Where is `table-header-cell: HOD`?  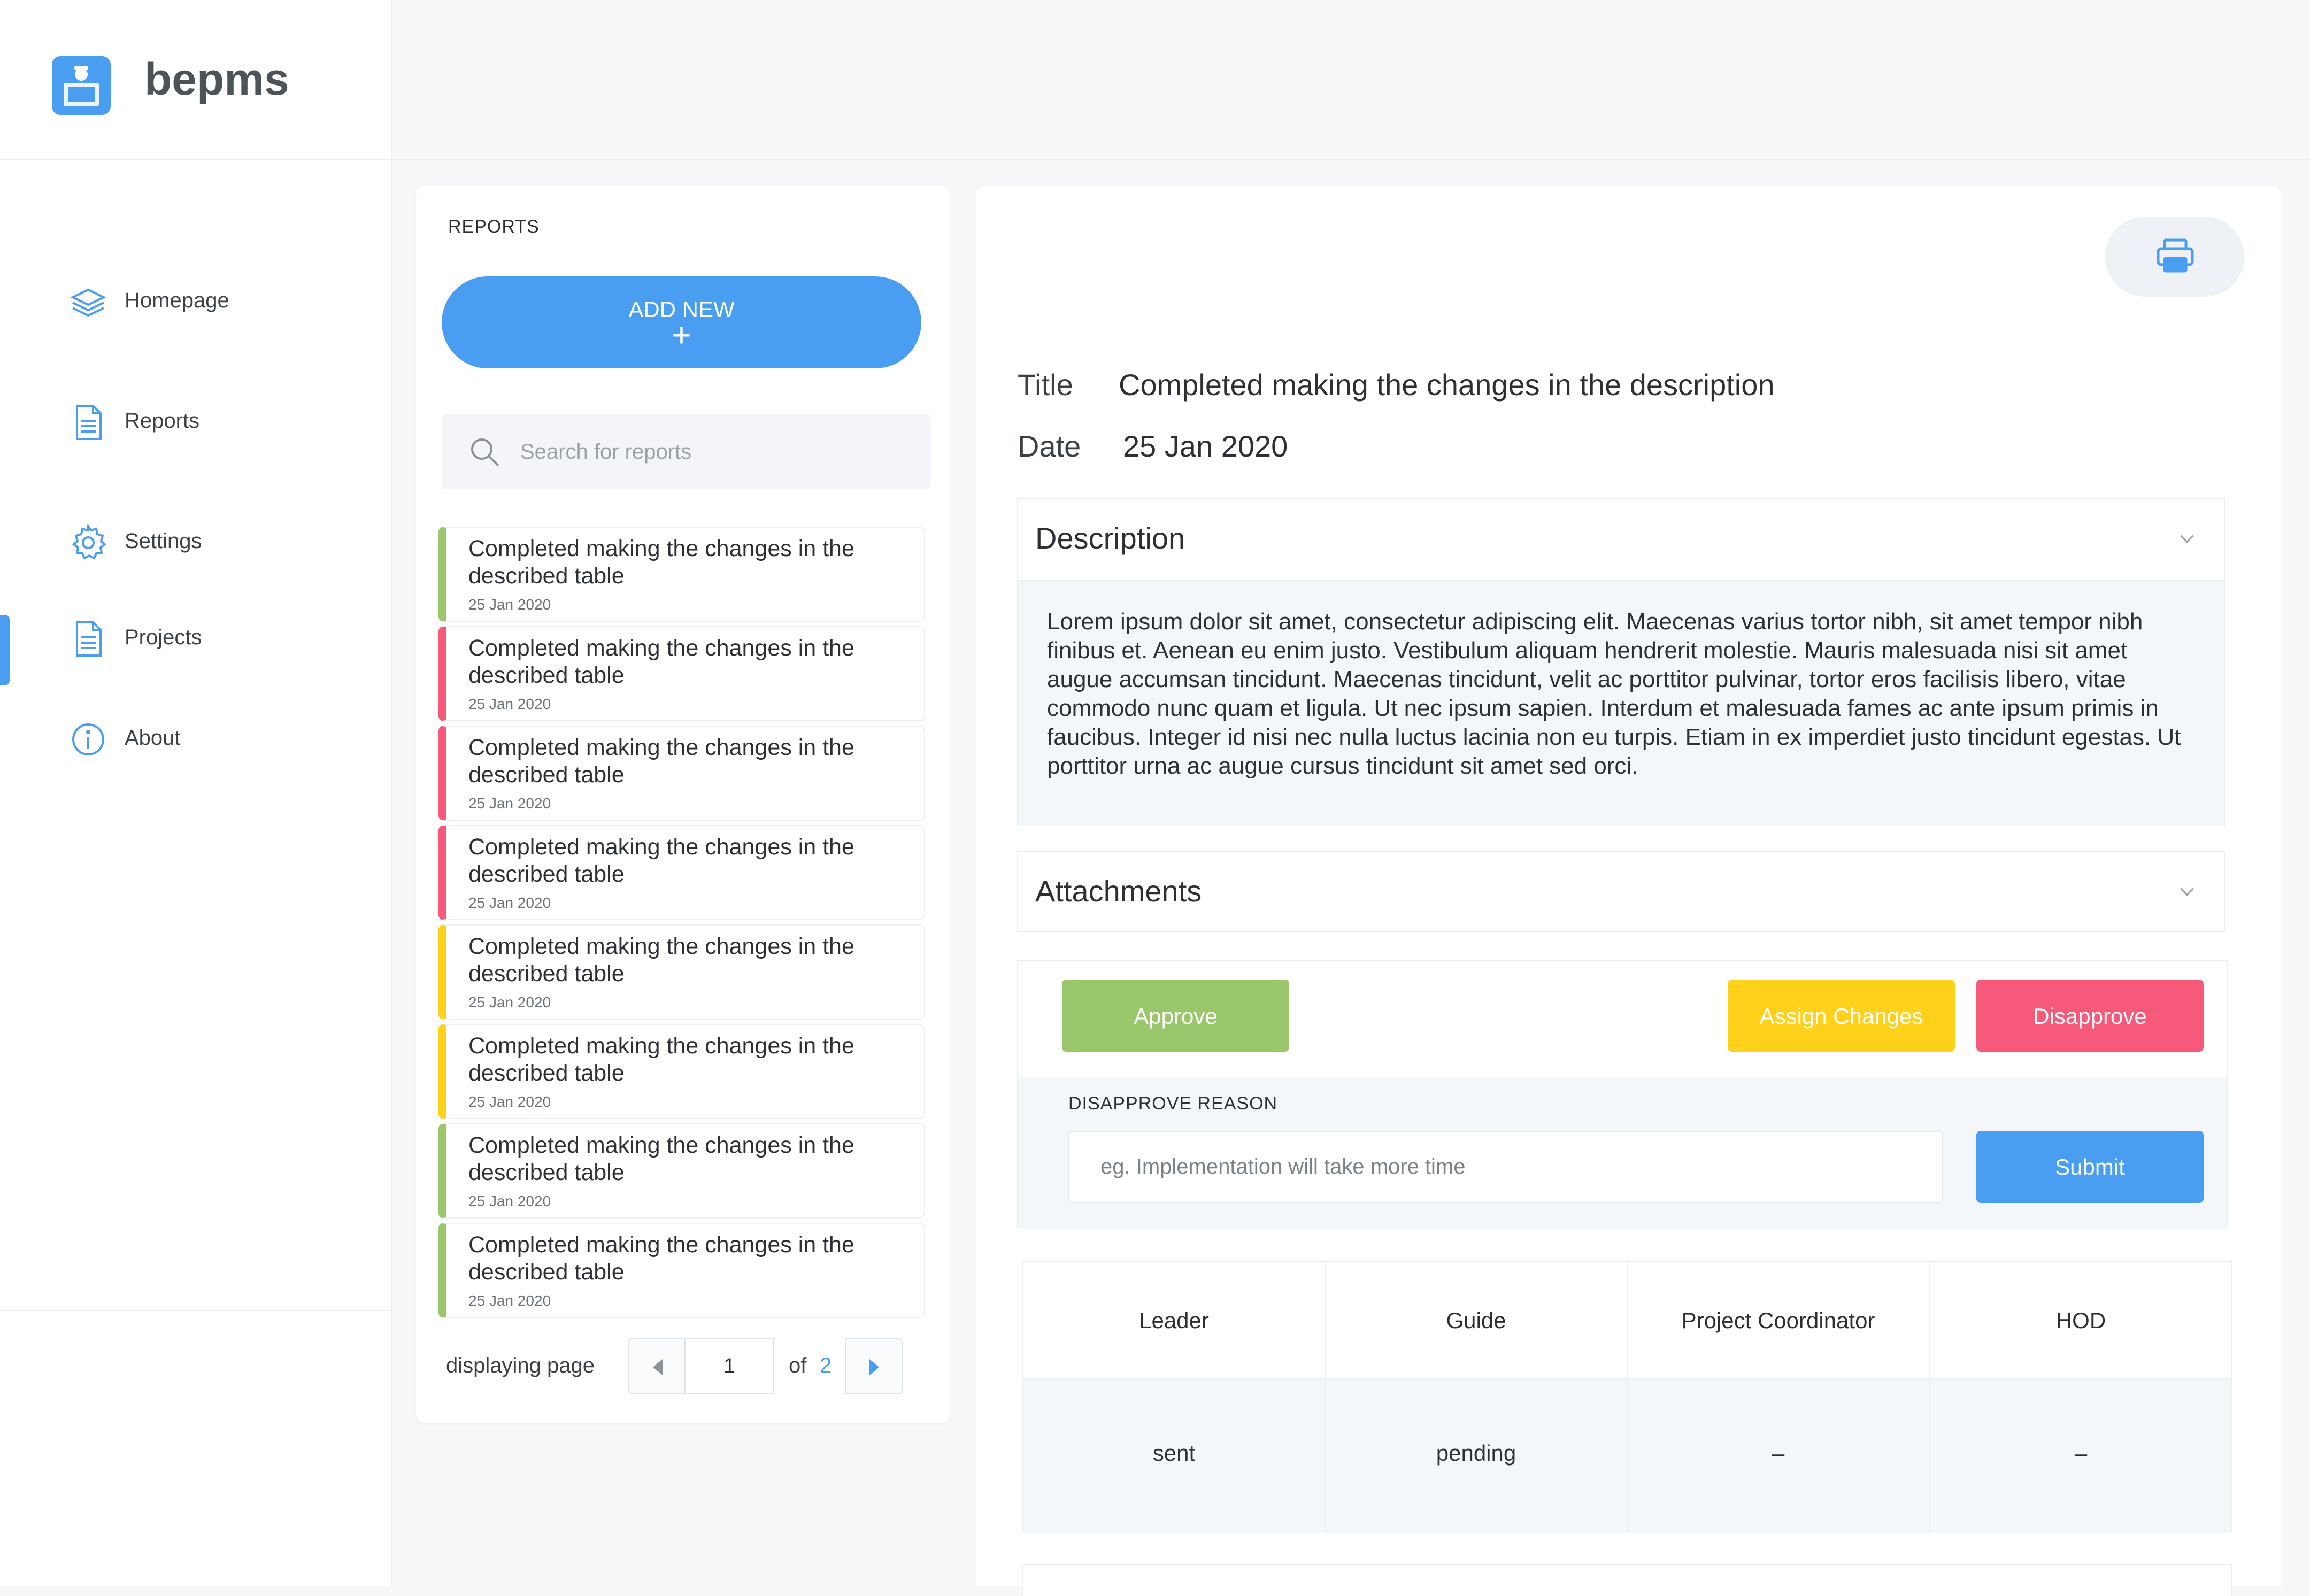 table-header-cell: HOD is located at coordinates (2081, 1320).